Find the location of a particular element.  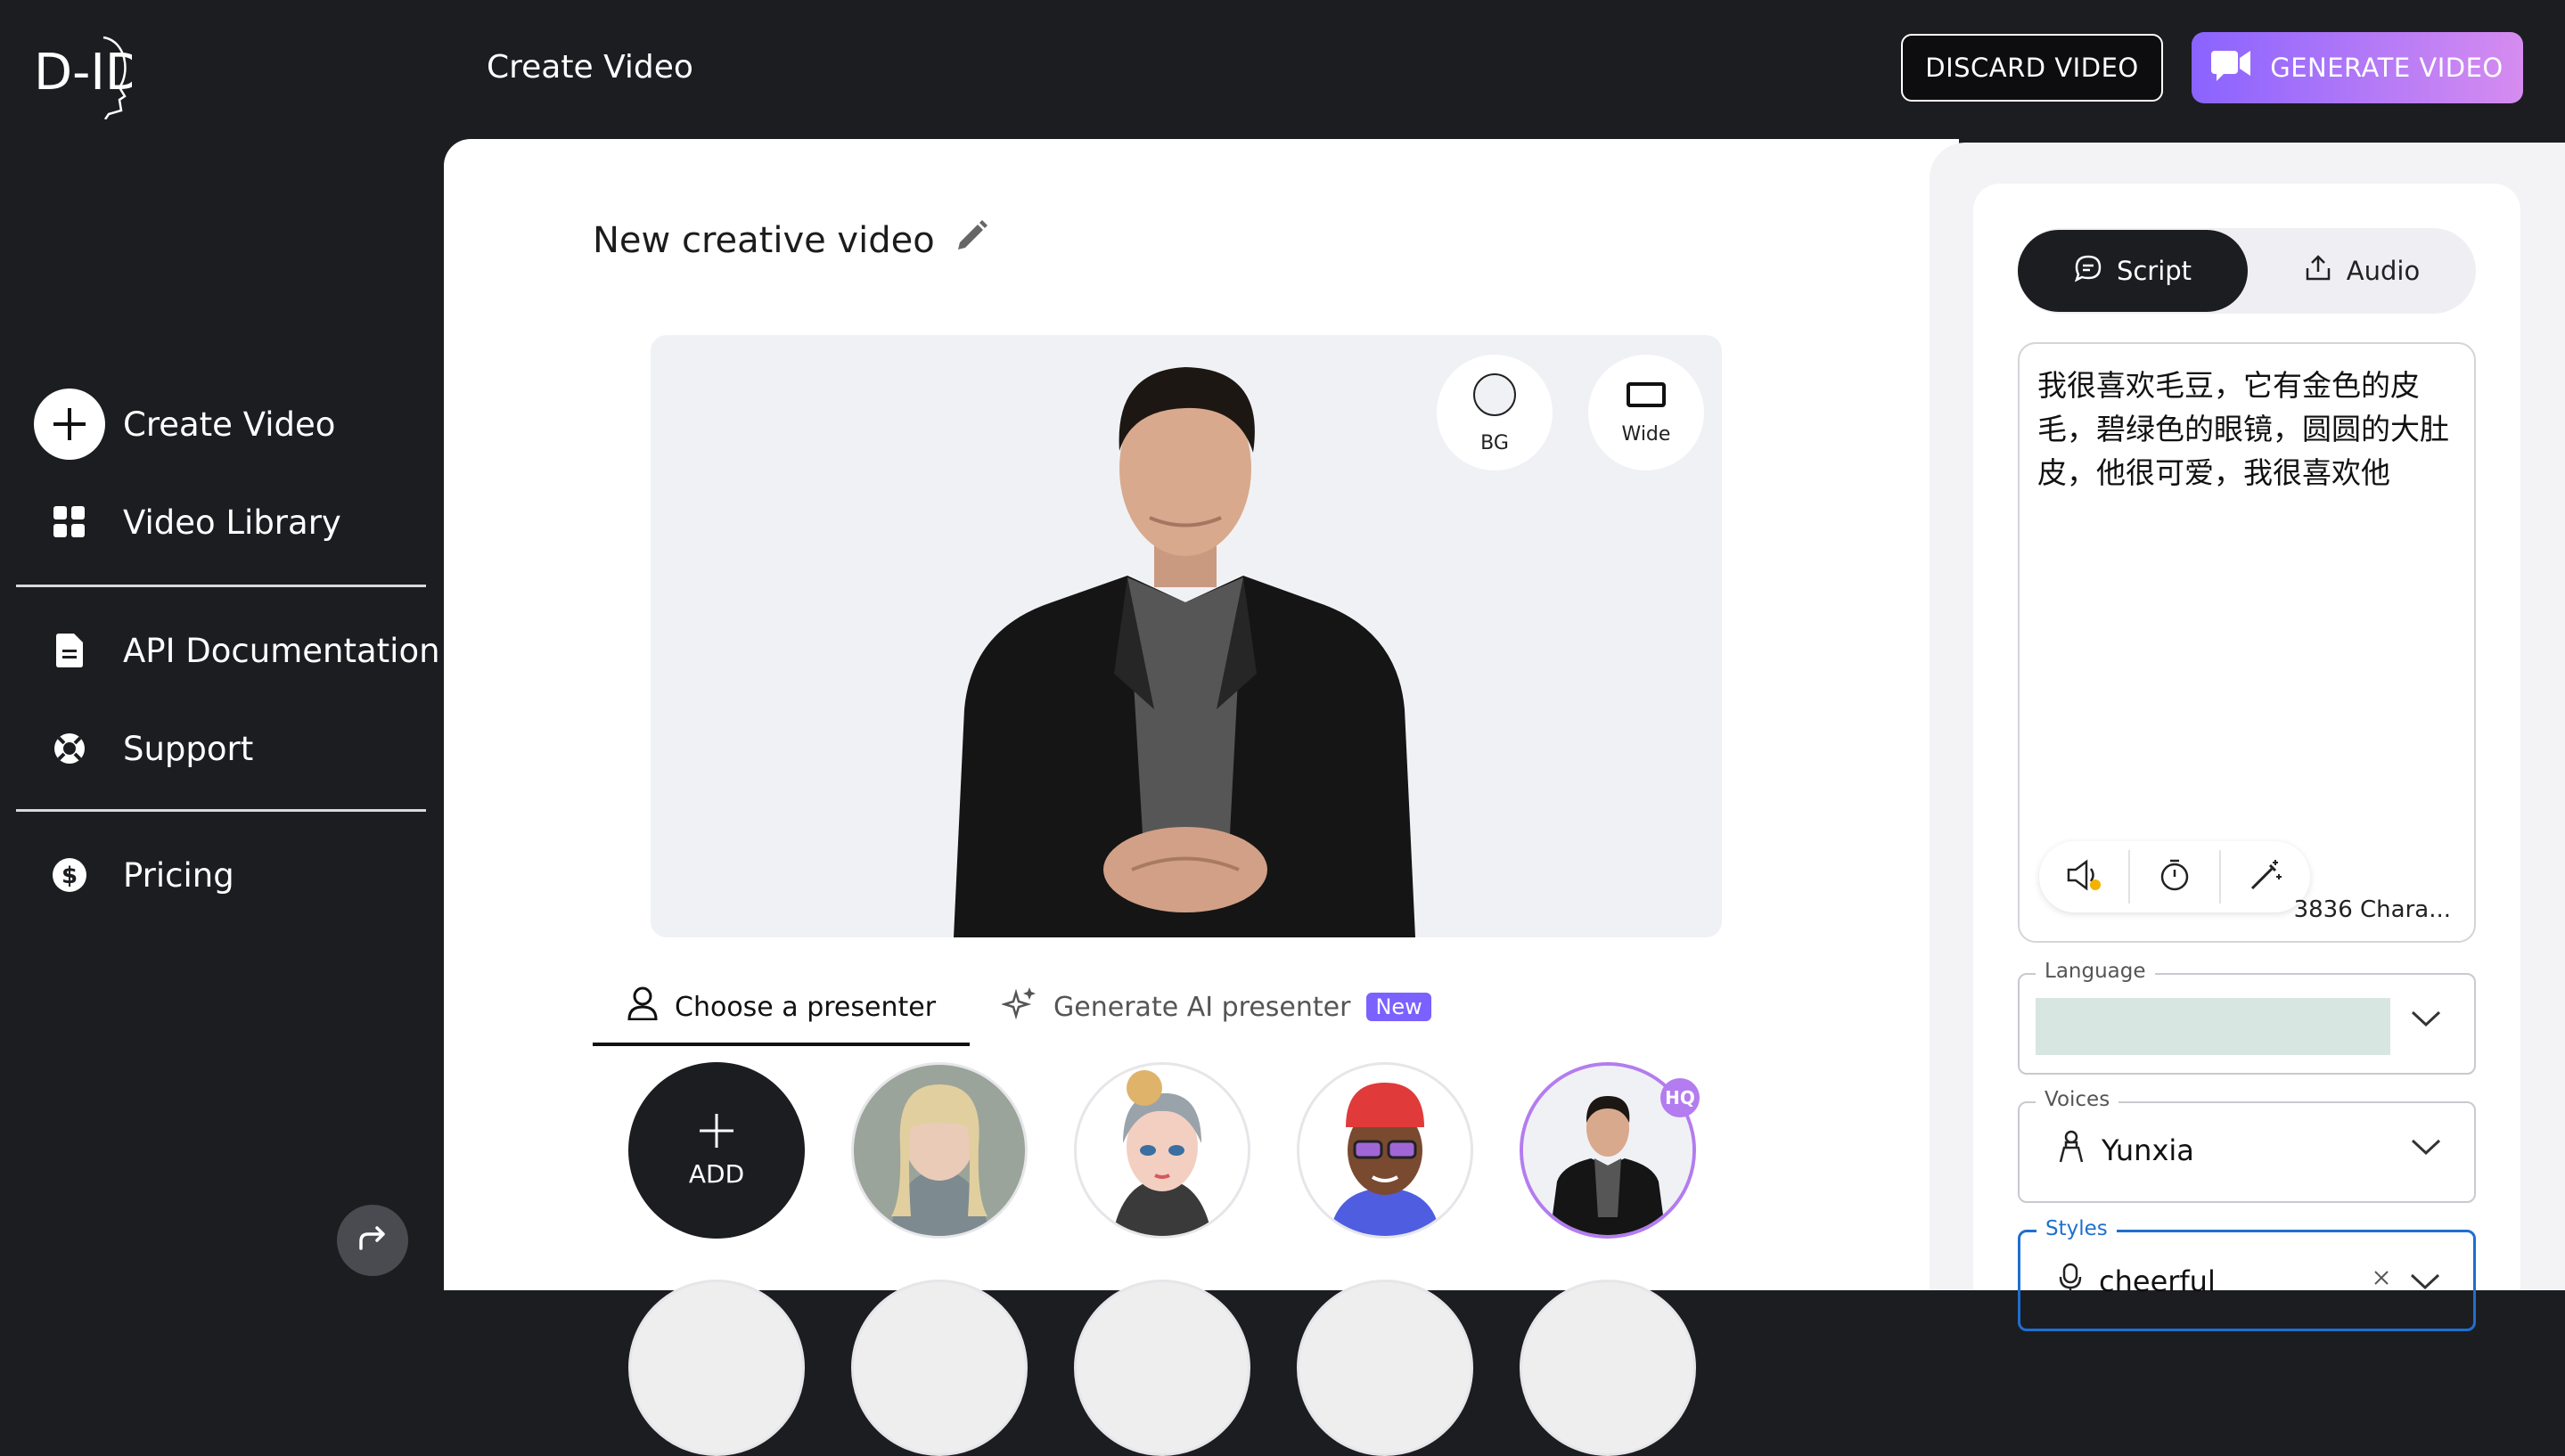

voice-value: Yunxia is located at coordinates (2148, 1150).